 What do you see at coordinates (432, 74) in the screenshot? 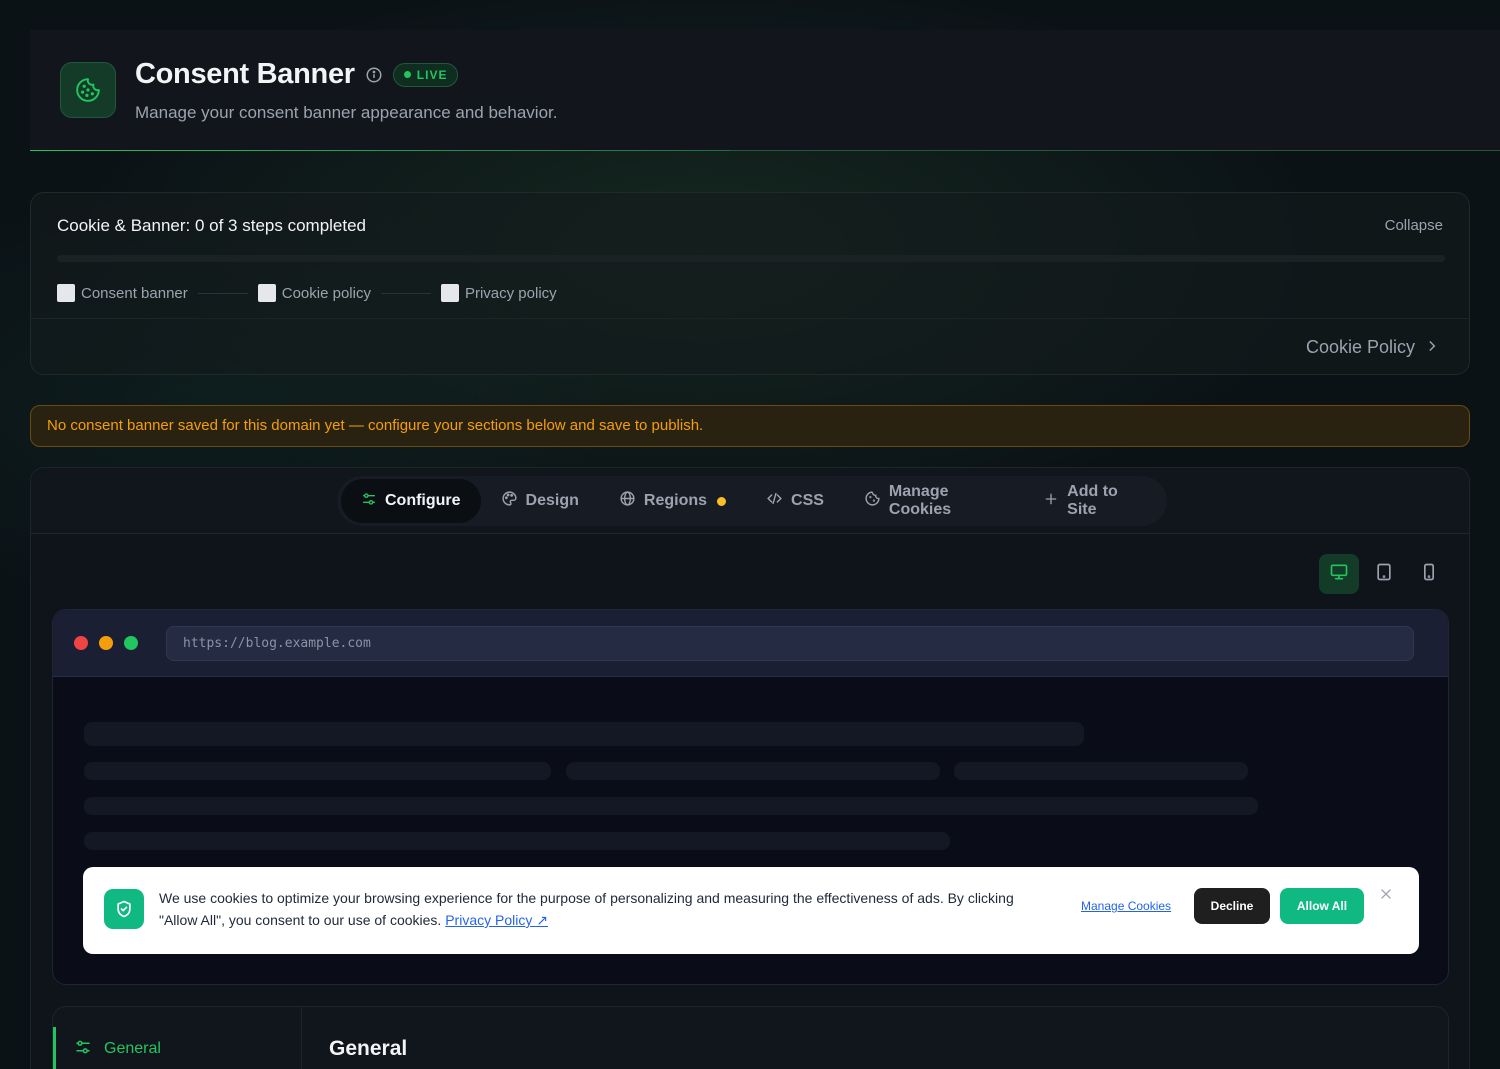
I see `status-badge-label: LIVE` at bounding box center [432, 74].